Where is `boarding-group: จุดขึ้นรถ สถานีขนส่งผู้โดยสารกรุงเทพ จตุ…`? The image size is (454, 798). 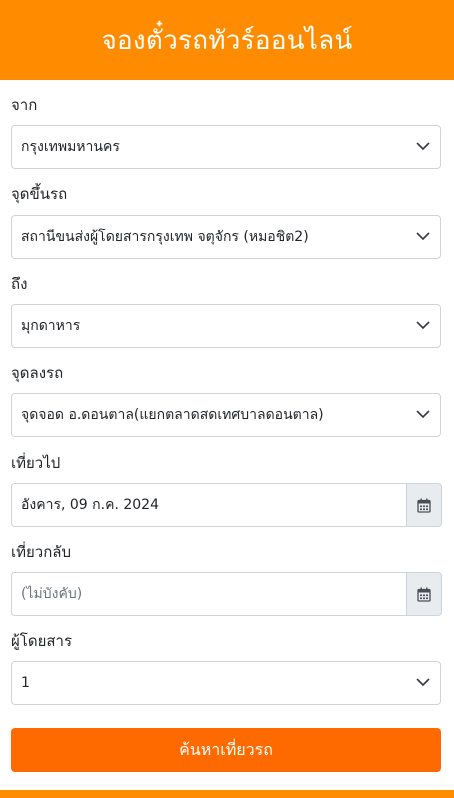
boarding-group: จุดขึ้นรถ สถานีขนส่งผู้โดยสารกรุงเทพ จตุ… is located at coordinates (226, 221).